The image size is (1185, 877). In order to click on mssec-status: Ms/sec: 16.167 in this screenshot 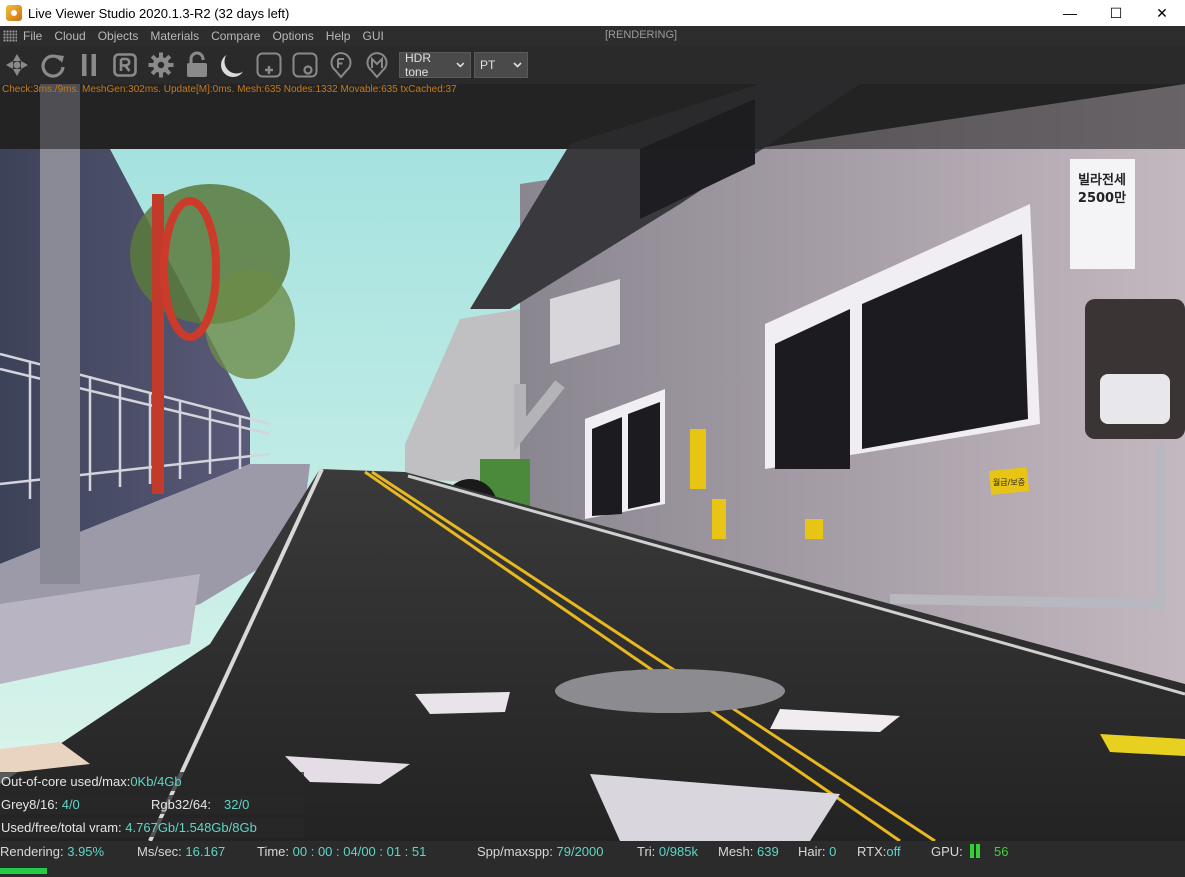, I will do `click(181, 851)`.